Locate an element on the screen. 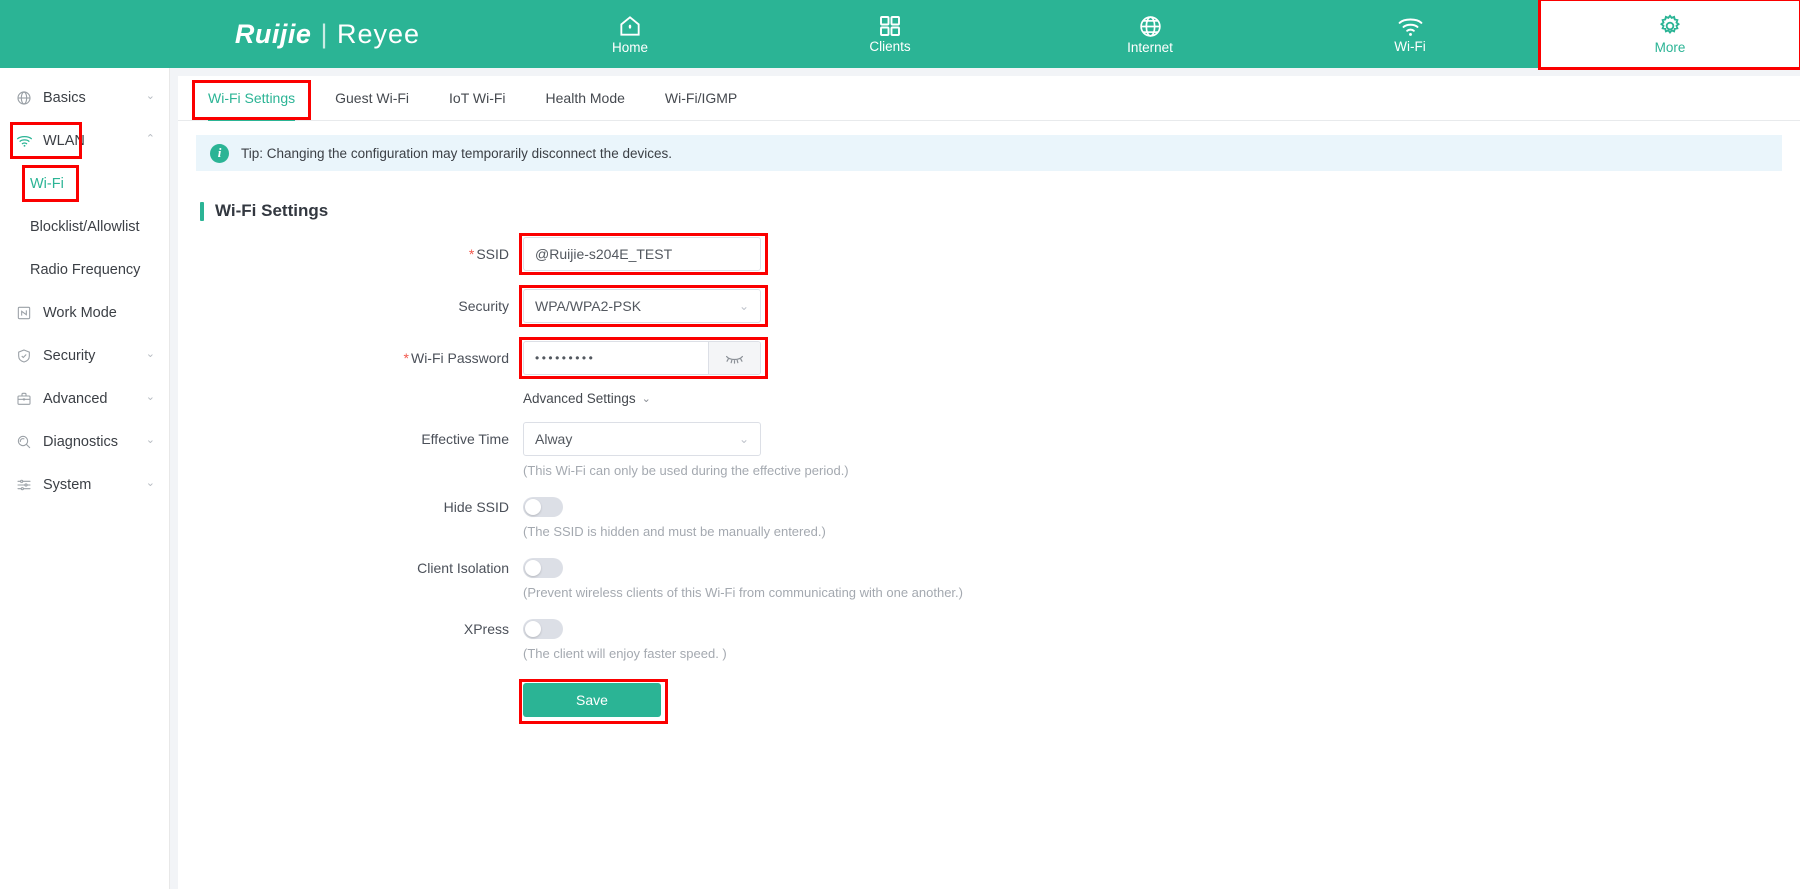 The image size is (1800, 889). tab-wifi-settings: Wi-Fi Settings is located at coordinates (251, 98).